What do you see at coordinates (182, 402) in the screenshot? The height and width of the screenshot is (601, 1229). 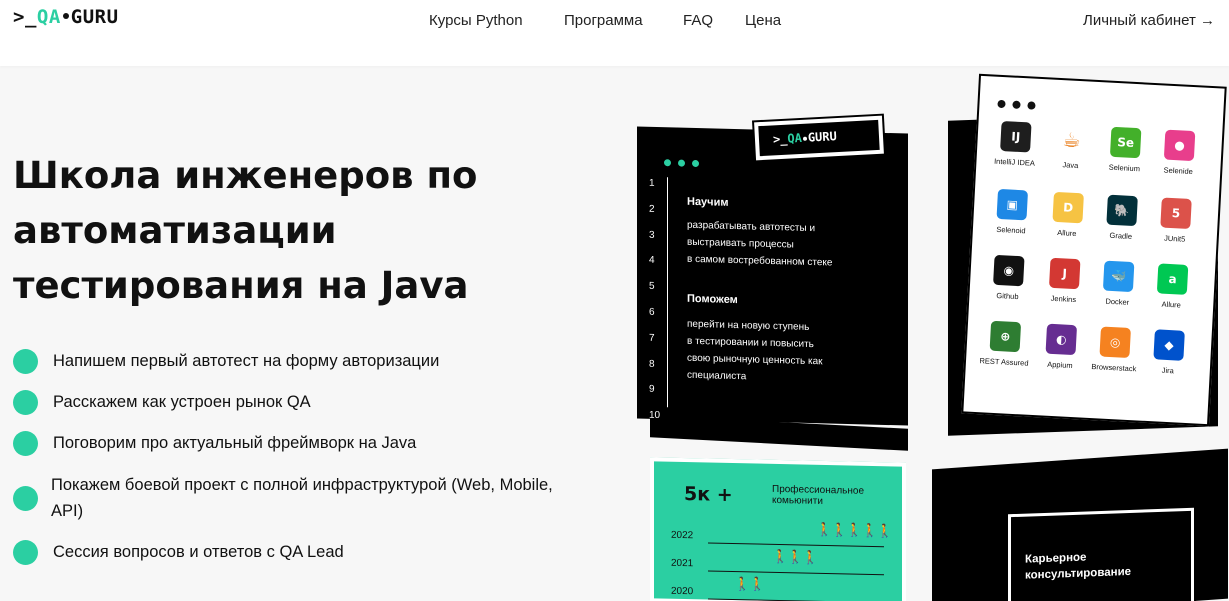 I see `list-item-text: Расскажем как устроен рынок QA` at bounding box center [182, 402].